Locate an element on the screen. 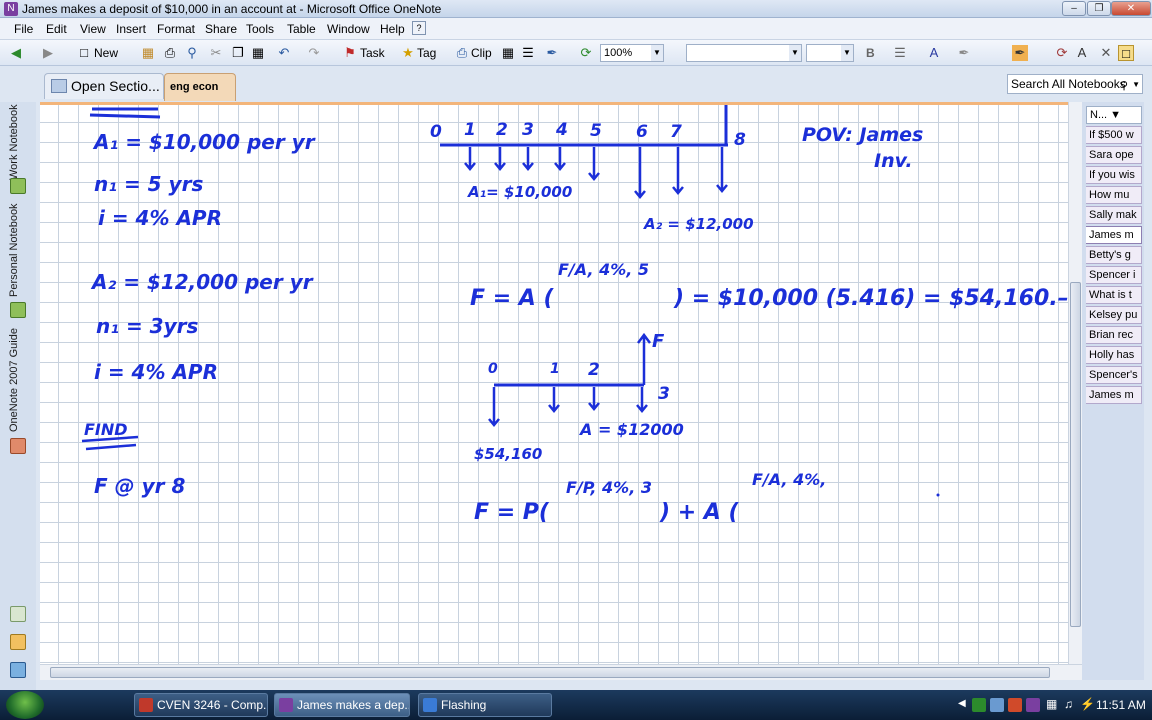  taskbar-item: Flashing is located at coordinates (485, 705).